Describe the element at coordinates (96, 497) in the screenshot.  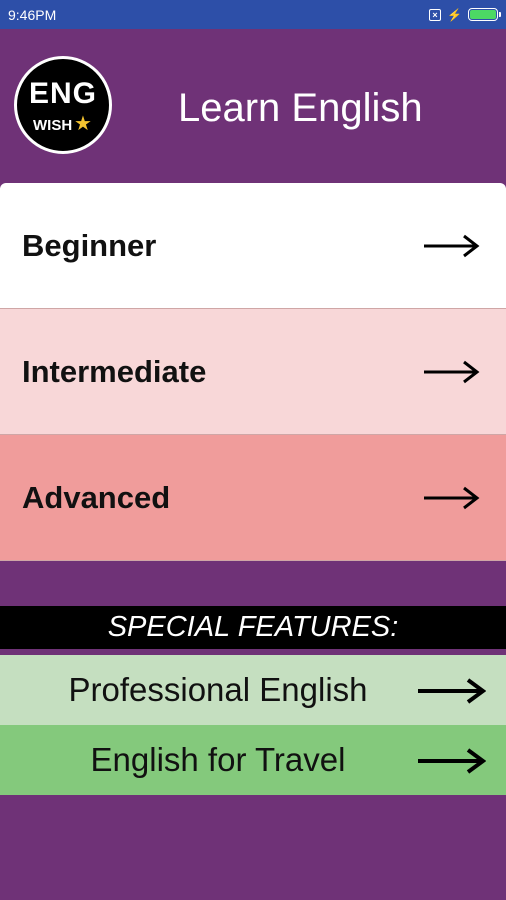
I see `level-label: Advanced` at that location.